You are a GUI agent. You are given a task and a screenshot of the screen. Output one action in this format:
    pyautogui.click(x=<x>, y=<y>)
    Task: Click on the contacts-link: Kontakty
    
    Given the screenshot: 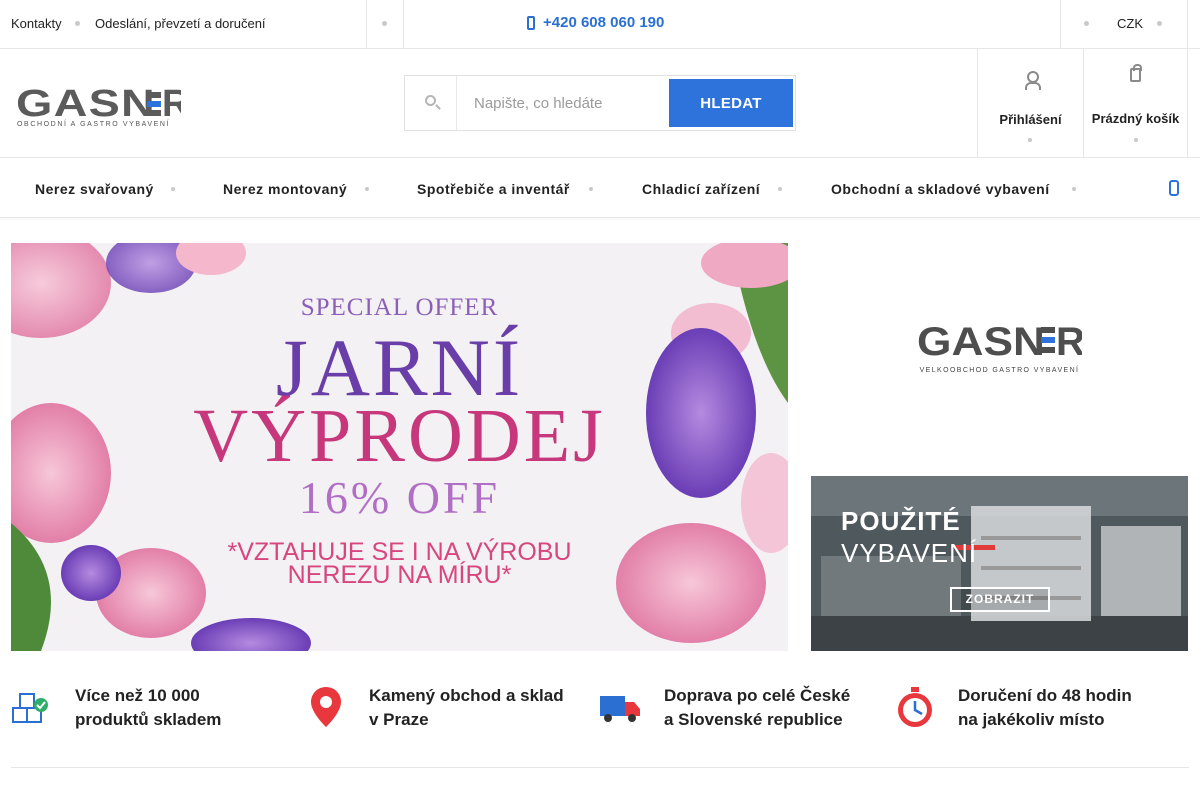 What is the action you would take?
    pyautogui.click(x=36, y=23)
    